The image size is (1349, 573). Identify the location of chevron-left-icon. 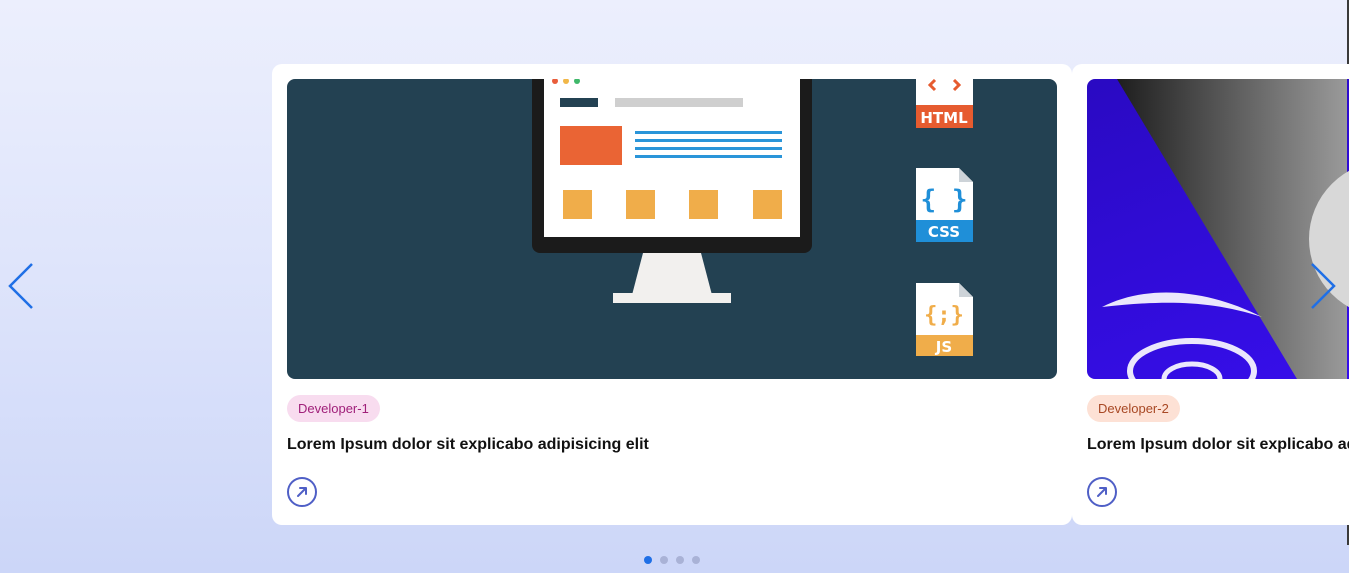
(20, 286).